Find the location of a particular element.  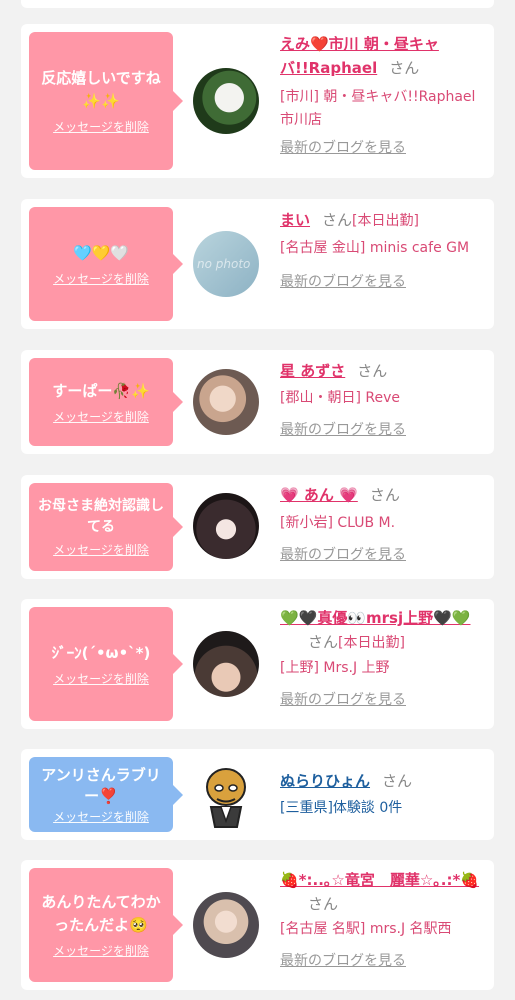

profile-name-link: 💚🖤真優👀mrsj上野🖤💚 is located at coordinates (380, 618).